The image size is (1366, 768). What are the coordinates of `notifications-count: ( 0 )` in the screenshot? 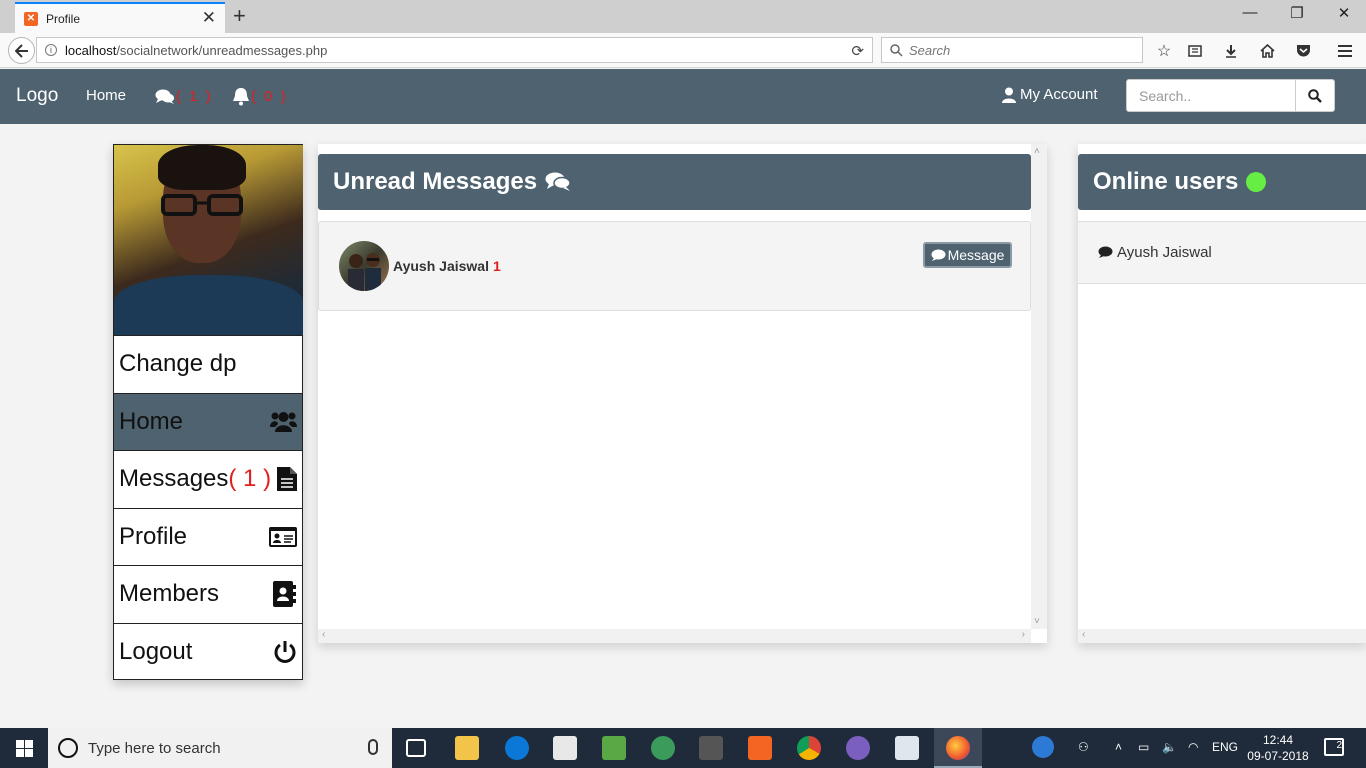 It's located at (269, 96).